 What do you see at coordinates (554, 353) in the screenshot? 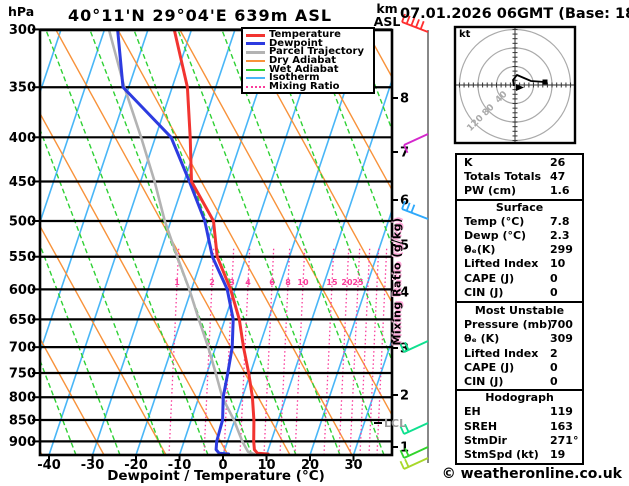
I see `panel-row-value: 2` at bounding box center [554, 353].